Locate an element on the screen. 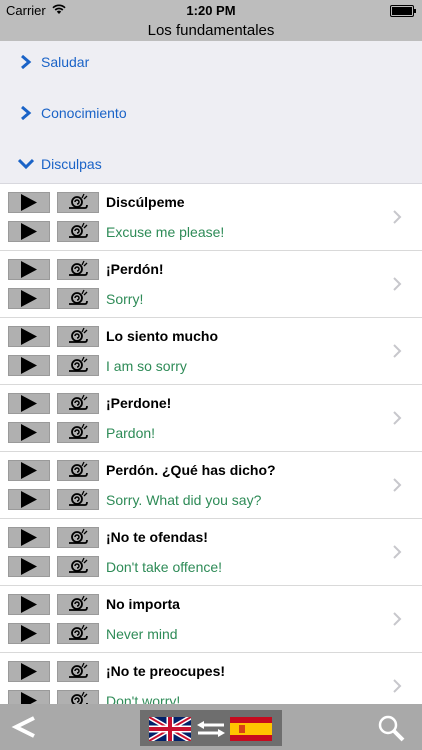  phrase-spanish: No importa is located at coordinates (143, 604).